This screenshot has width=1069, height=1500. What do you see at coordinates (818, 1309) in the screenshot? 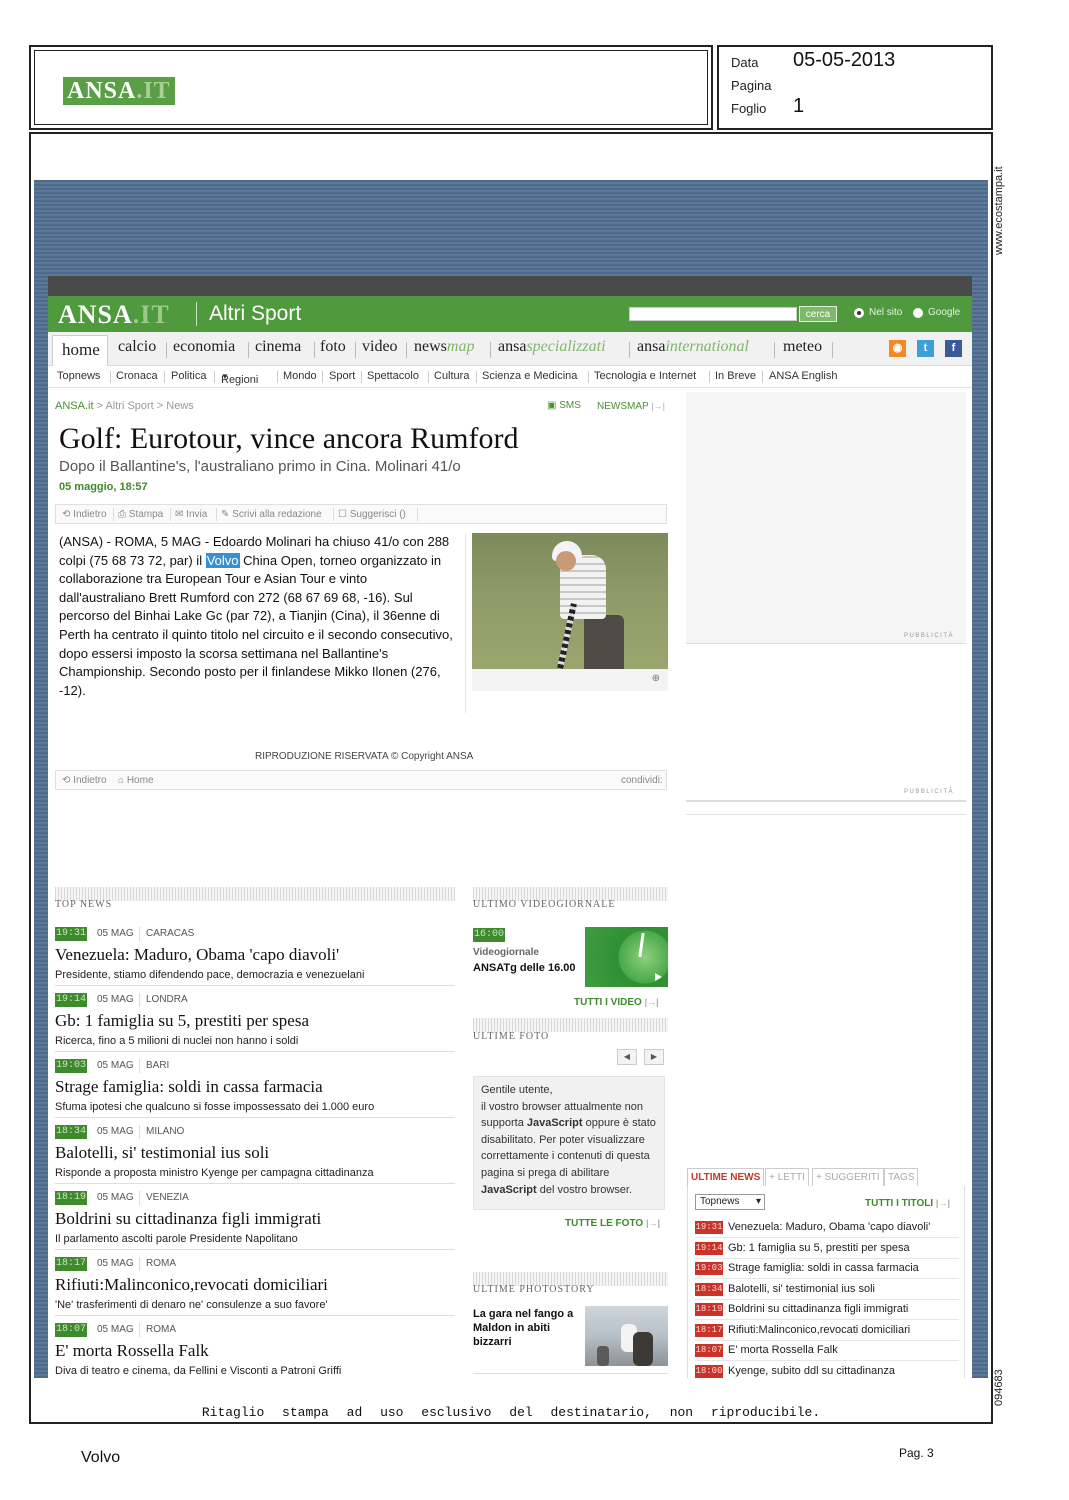
I see `ultime-headline: Boldrini su cittadinanza figli immigrati` at bounding box center [818, 1309].